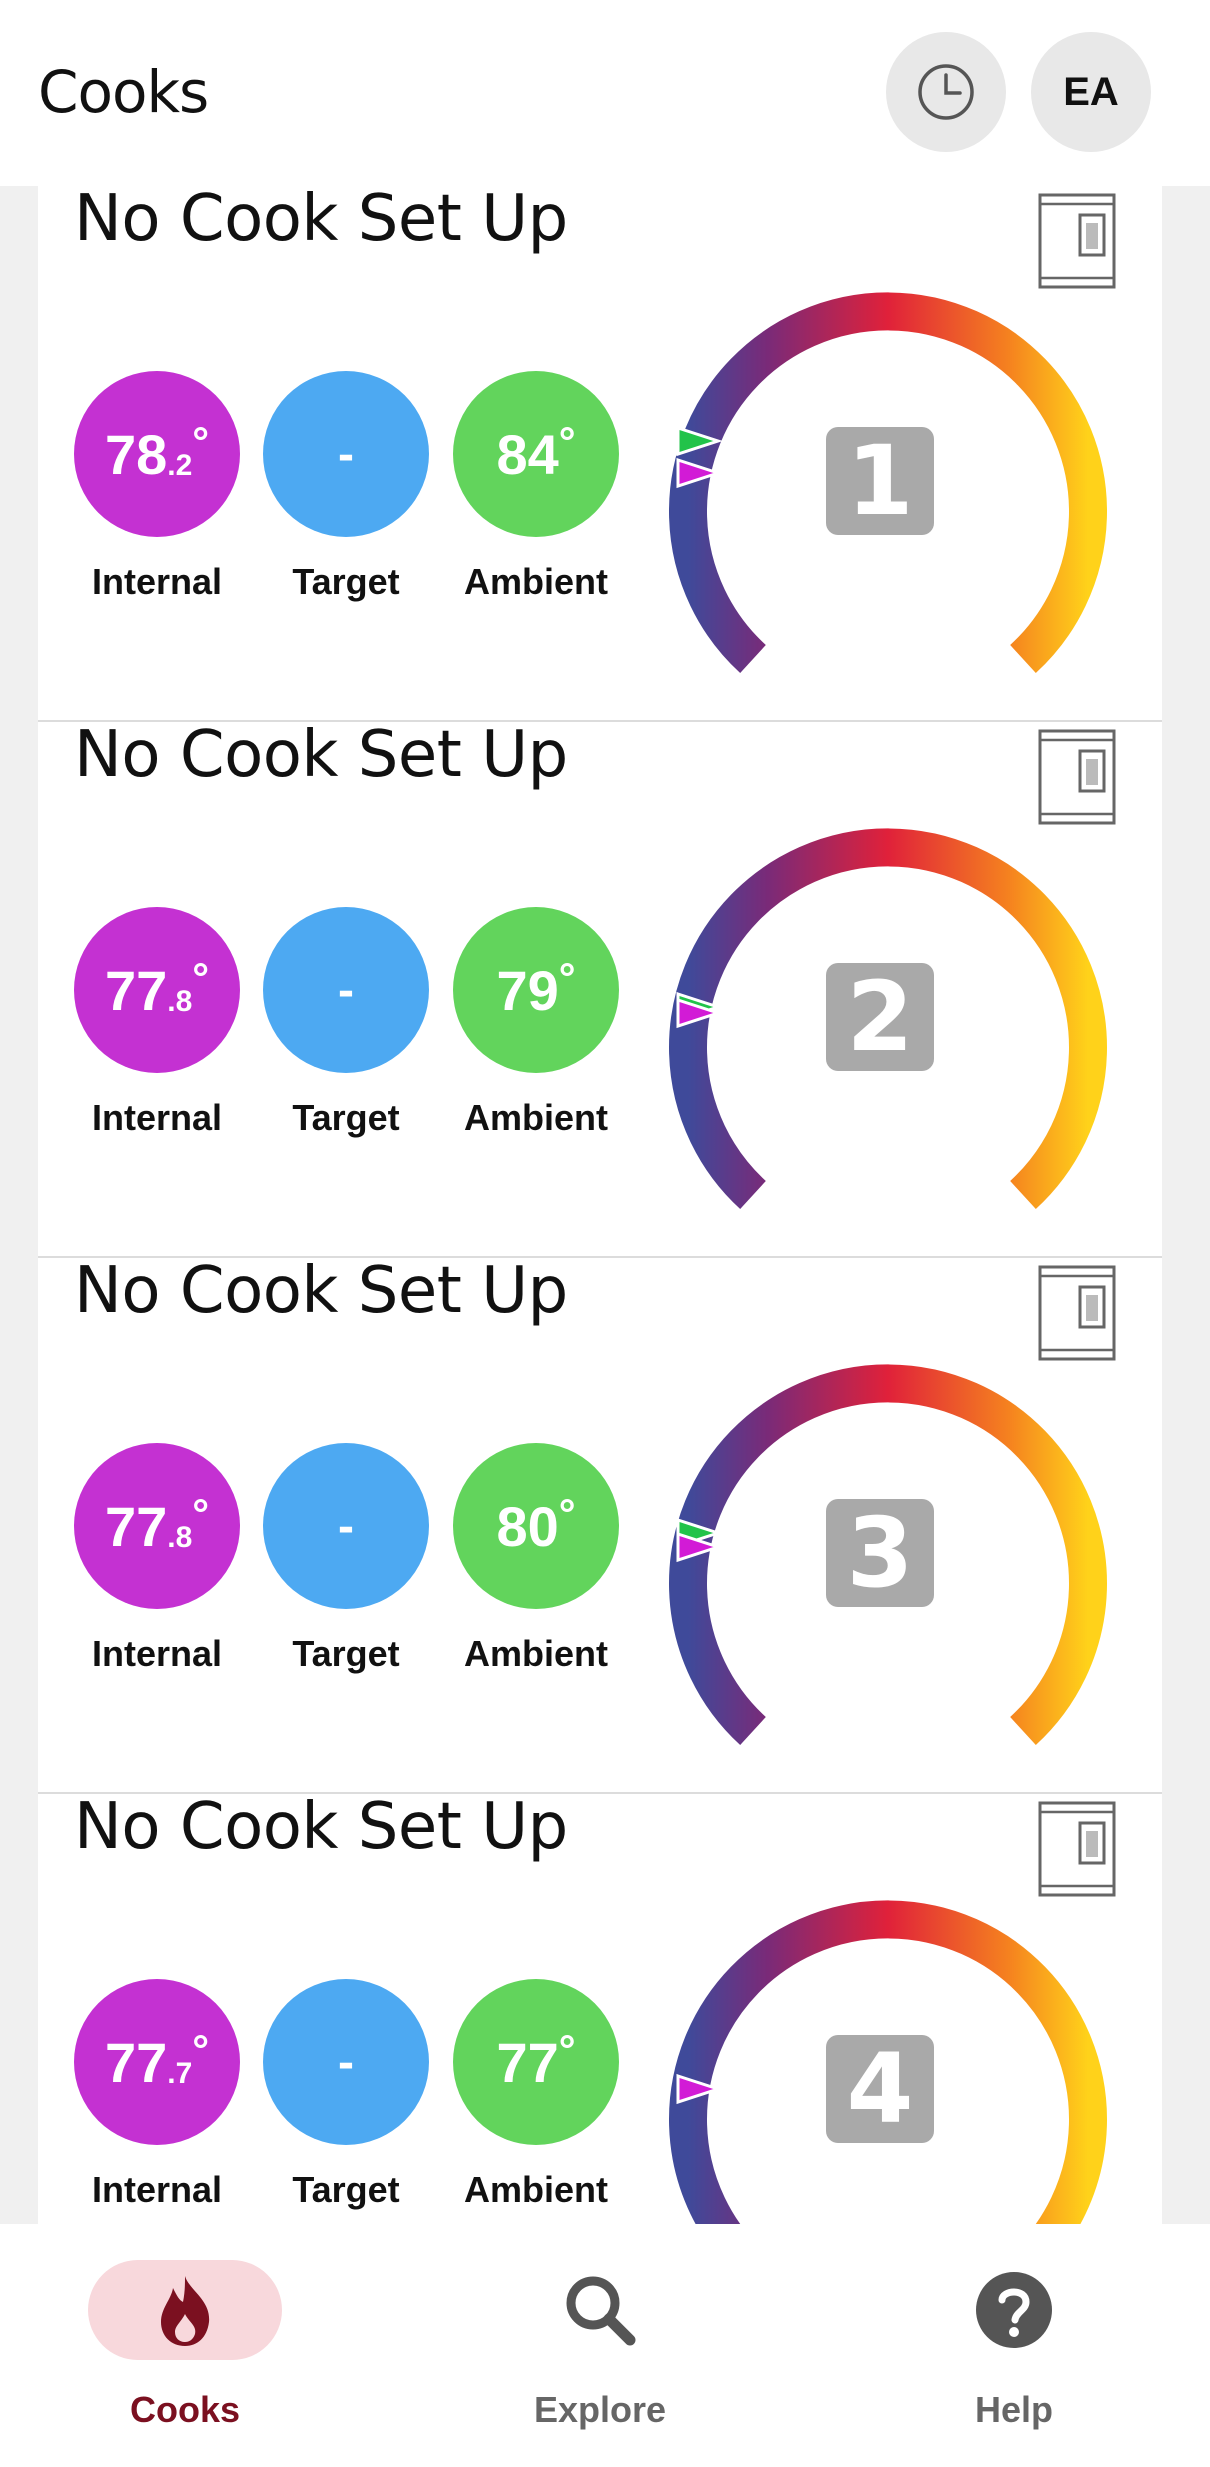 The width and height of the screenshot is (1210, 2467). Describe the element at coordinates (880, 481) in the screenshot. I see `probe-number-badge: 1` at that location.